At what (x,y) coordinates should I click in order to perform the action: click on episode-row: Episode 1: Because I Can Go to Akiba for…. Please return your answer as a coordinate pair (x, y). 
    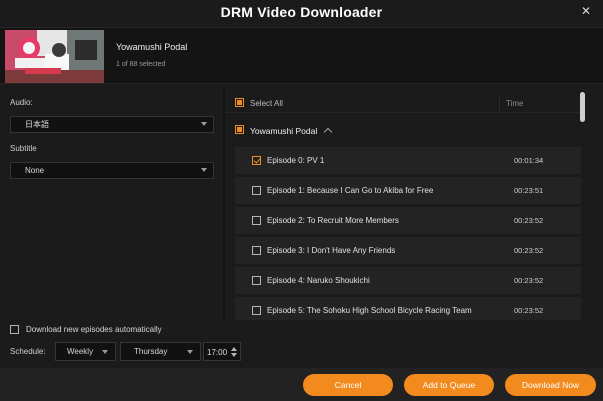
    Looking at the image, I should click on (408, 190).